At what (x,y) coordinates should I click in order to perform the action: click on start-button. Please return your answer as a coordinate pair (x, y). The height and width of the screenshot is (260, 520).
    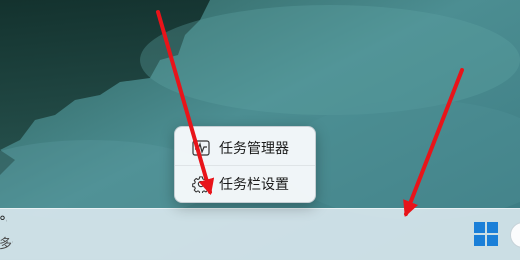
    Looking at the image, I should click on (486, 234).